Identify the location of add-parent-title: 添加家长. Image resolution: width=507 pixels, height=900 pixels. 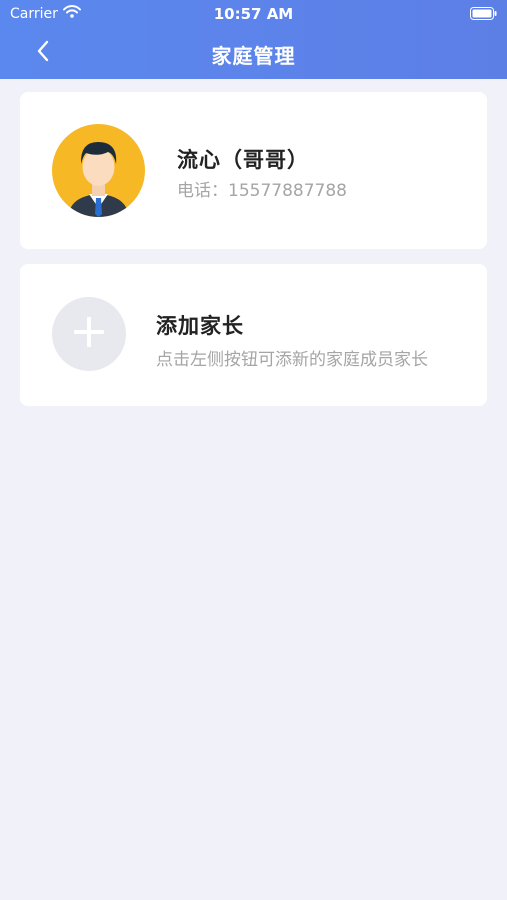
(200, 326).